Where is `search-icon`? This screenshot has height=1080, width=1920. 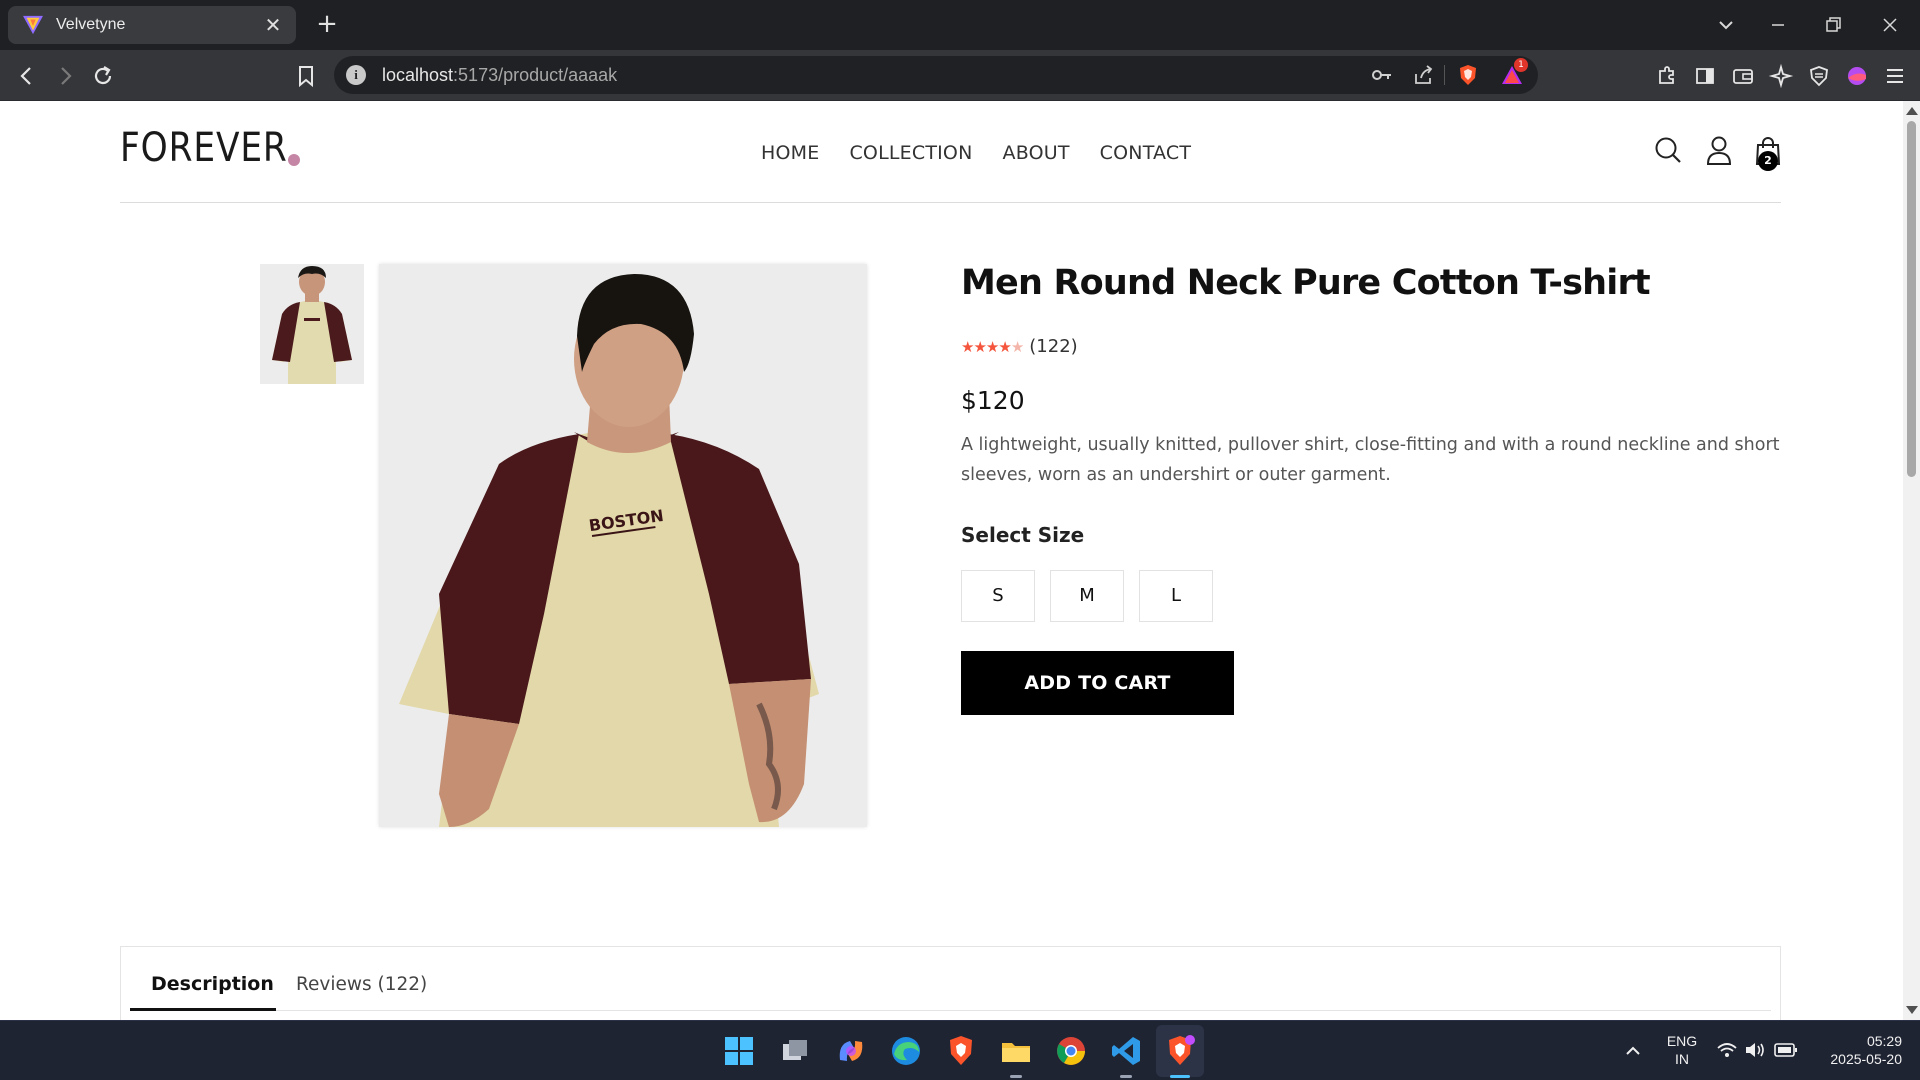
search-icon is located at coordinates (1668, 150).